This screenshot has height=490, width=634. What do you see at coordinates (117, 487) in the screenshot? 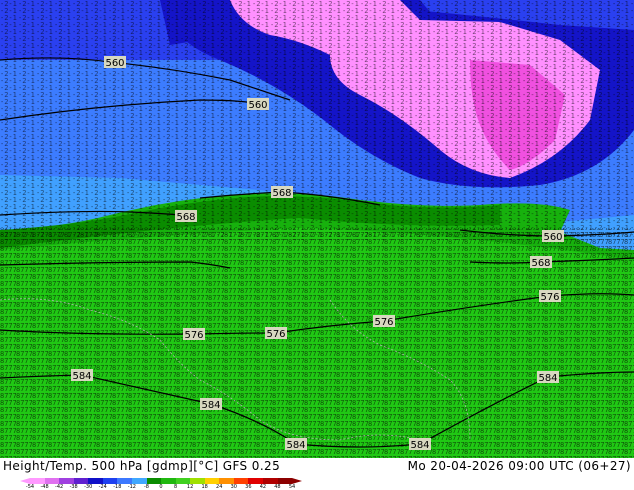
I see `colorbar-tick-label: -18` at bounding box center [117, 487].